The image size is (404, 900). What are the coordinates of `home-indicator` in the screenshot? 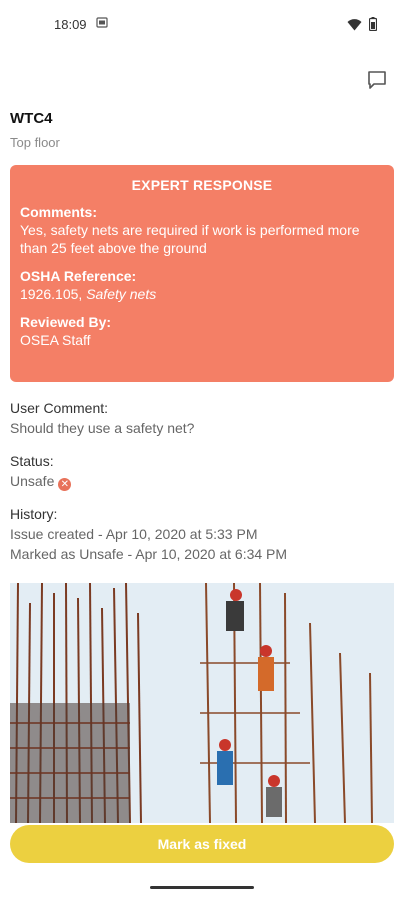 It's located at (202, 887).